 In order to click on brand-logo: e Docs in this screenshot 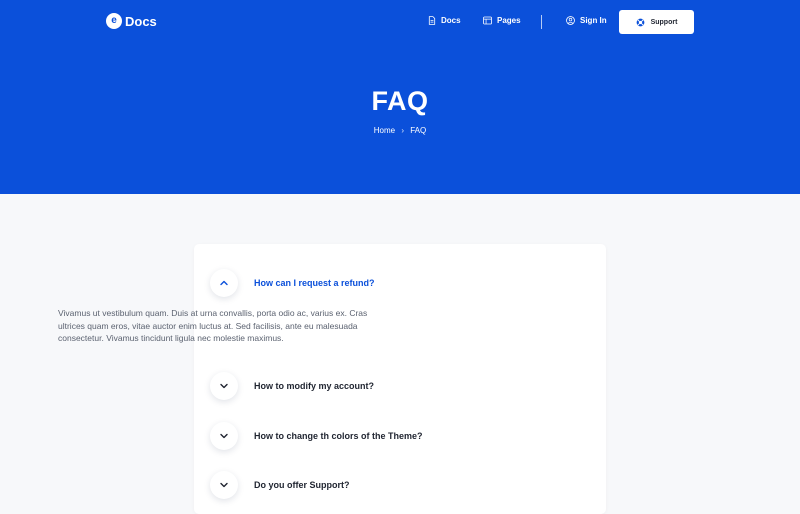, I will do `click(131, 21)`.